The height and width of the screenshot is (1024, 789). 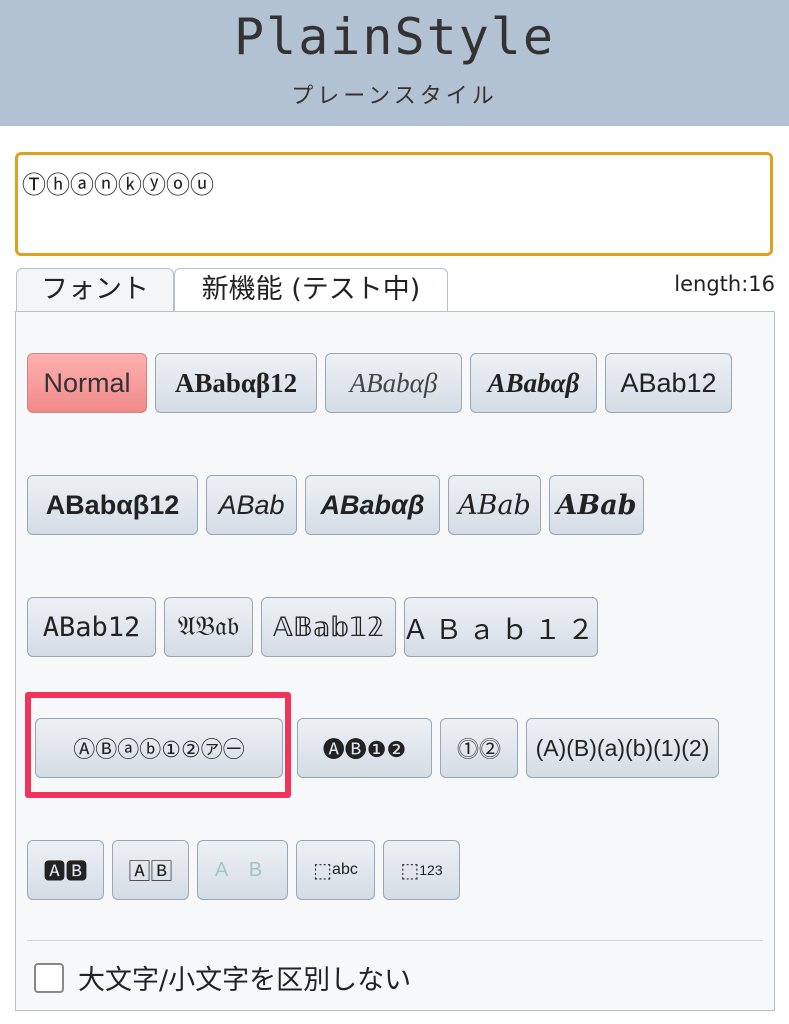 I want to click on font-button-serif-bold-italic: ABabαβ, so click(x=533, y=383).